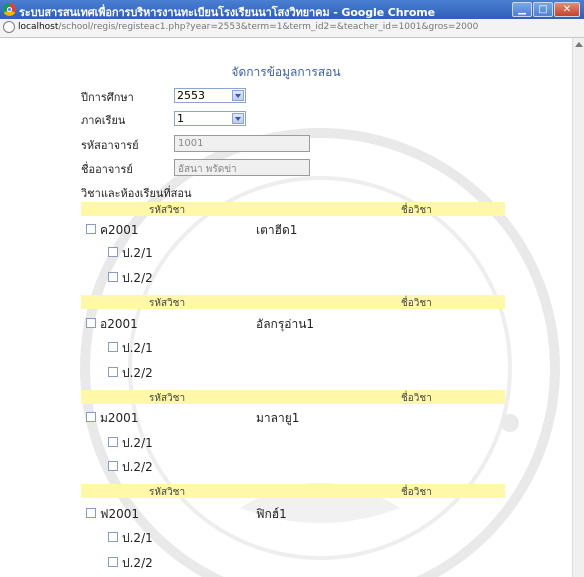 Image resolution: width=584 pixels, height=577 pixels. What do you see at coordinates (271, 514) in the screenshot?
I see `subject-name: ฟิกฮ์1` at bounding box center [271, 514].